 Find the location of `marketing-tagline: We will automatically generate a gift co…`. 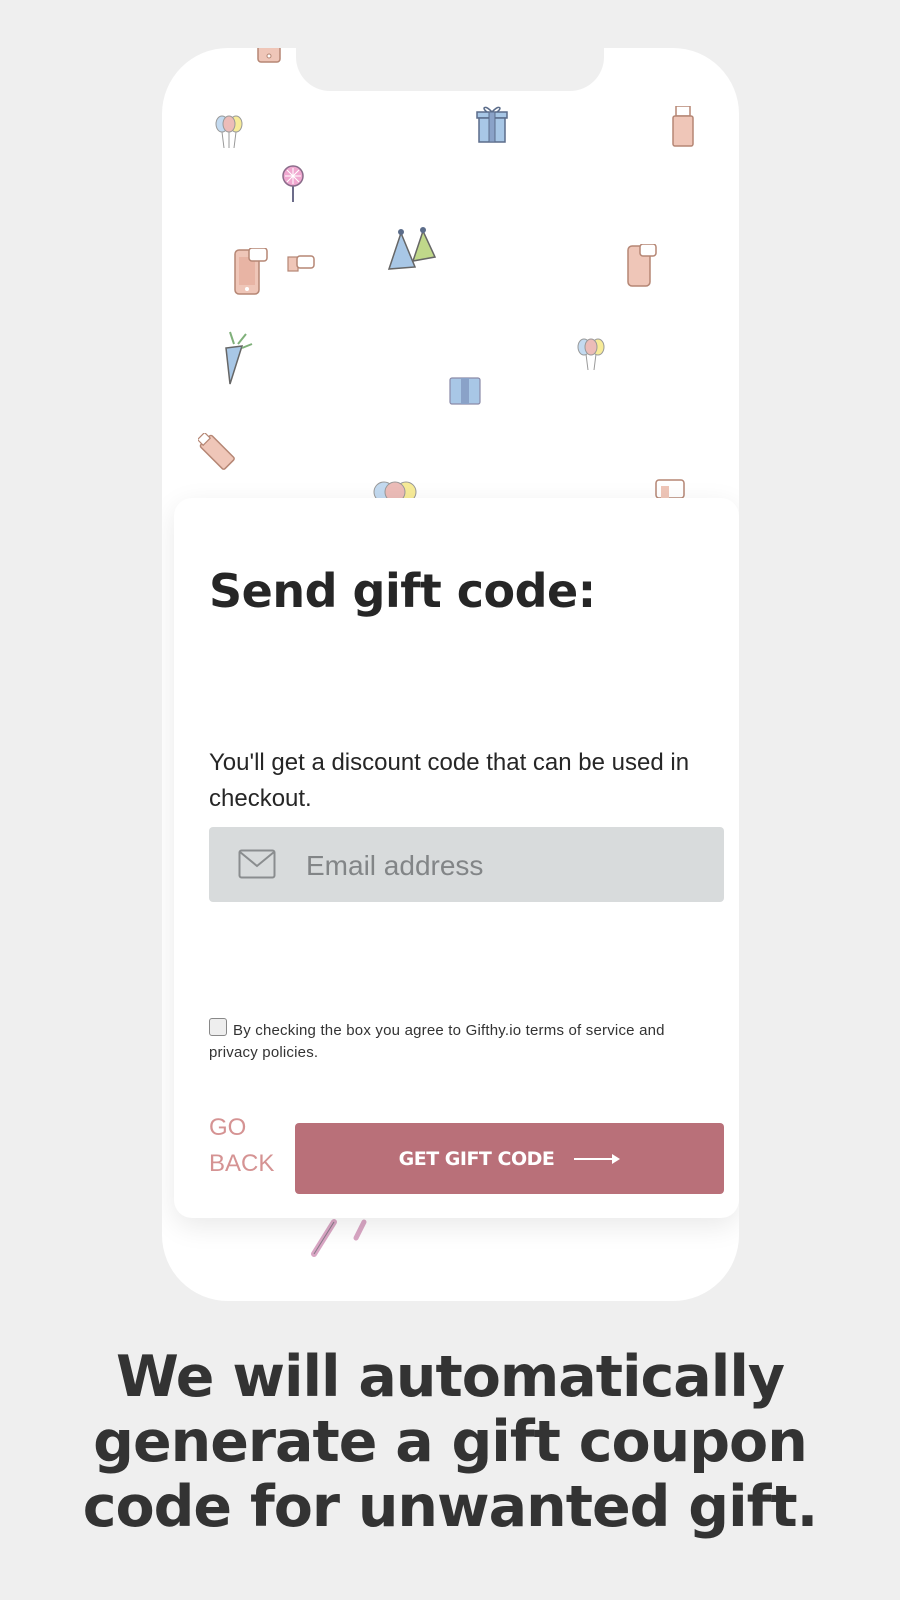

marketing-tagline: We will automatically generate a gift co… is located at coordinates (450, 1442).